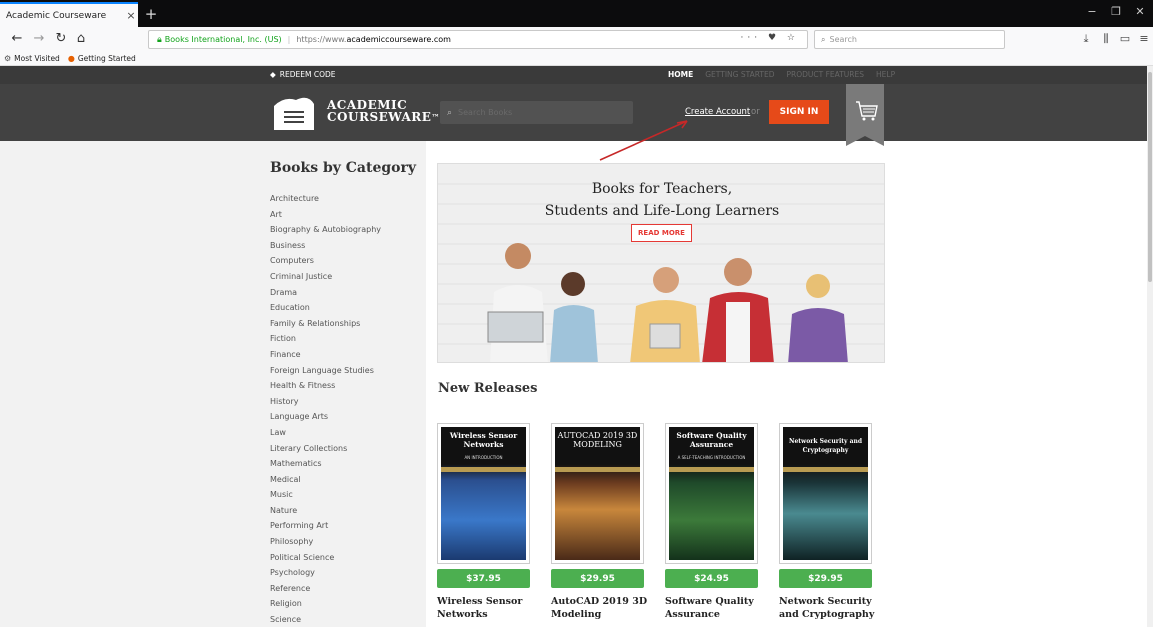 The height and width of the screenshot is (630, 1153). What do you see at coordinates (307, 74) in the screenshot?
I see `redeem-label: REDEEM CODE` at bounding box center [307, 74].